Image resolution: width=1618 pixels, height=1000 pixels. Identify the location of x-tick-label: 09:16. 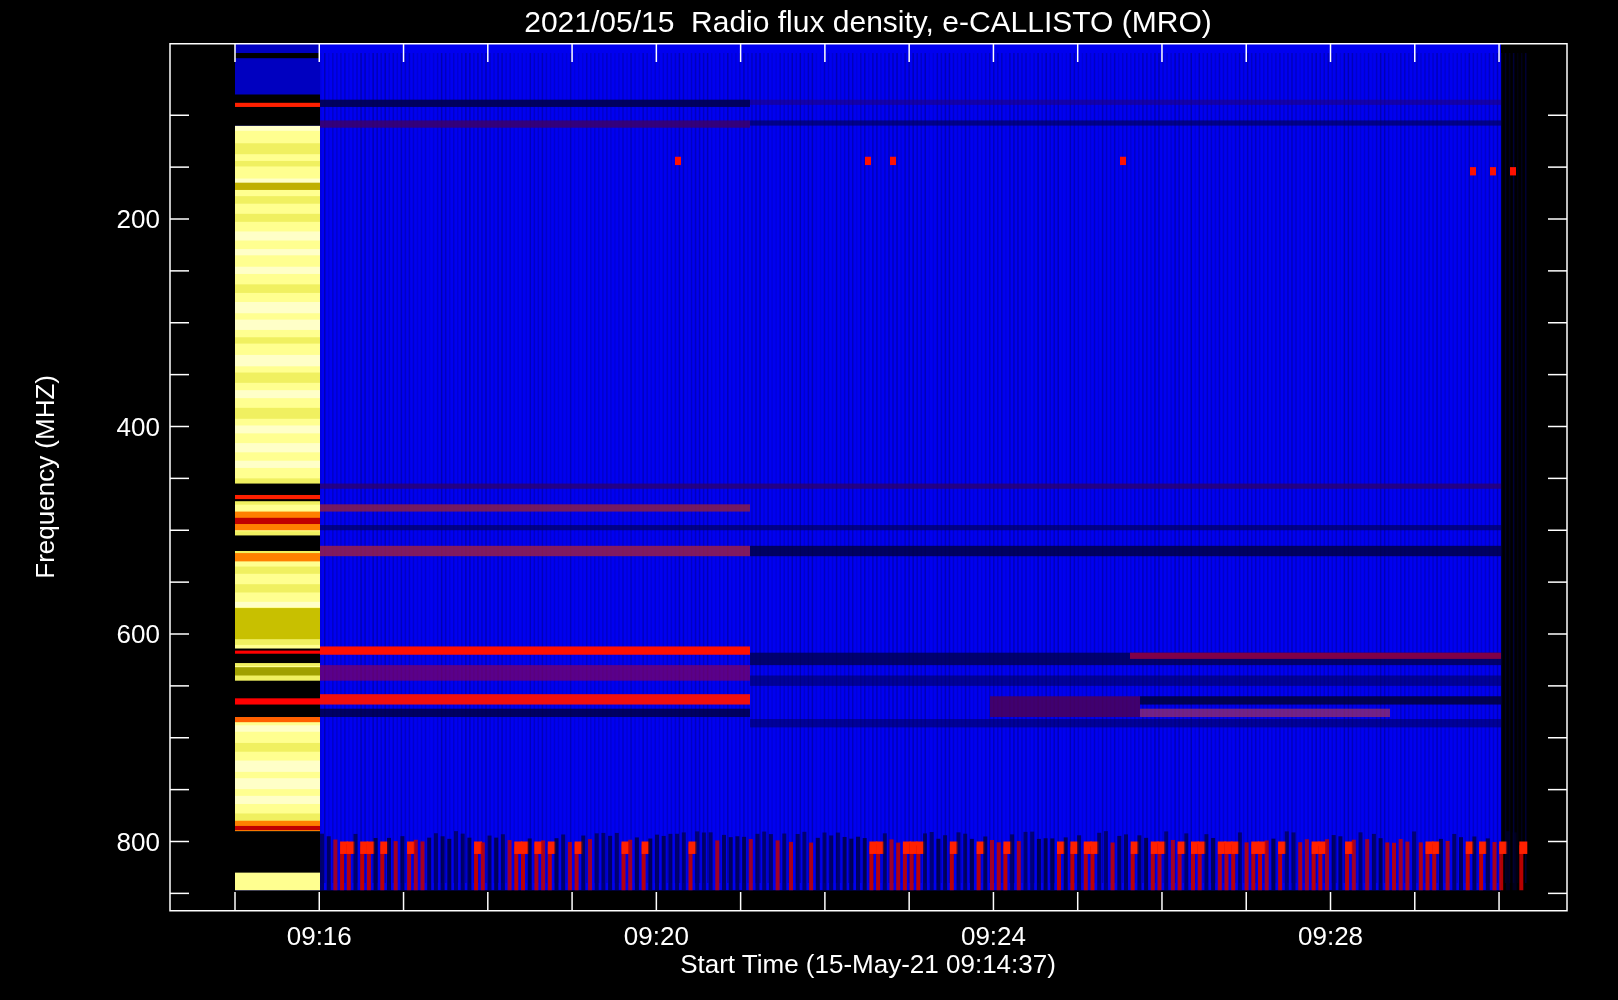
(319, 936).